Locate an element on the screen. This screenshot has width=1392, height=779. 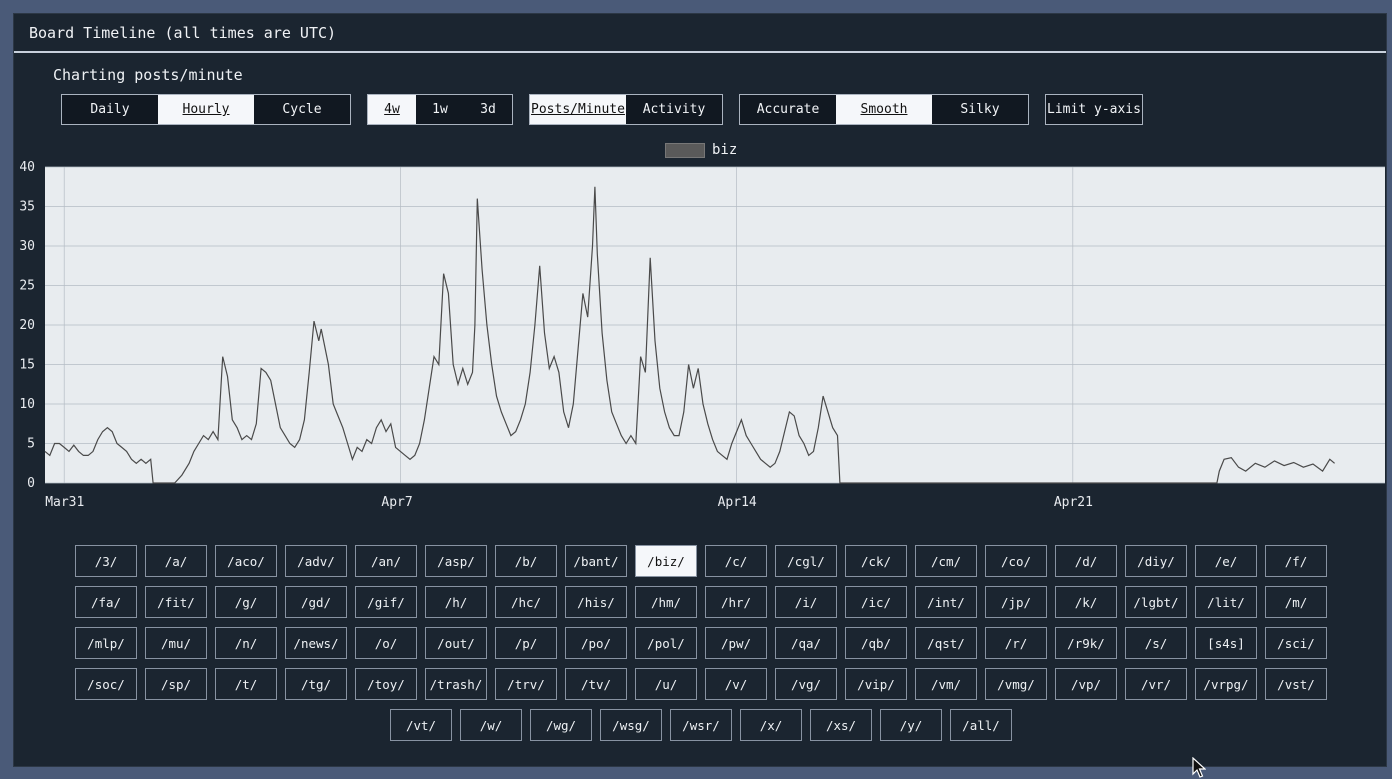
board-button-c: /c/ is located at coordinates (736, 561).